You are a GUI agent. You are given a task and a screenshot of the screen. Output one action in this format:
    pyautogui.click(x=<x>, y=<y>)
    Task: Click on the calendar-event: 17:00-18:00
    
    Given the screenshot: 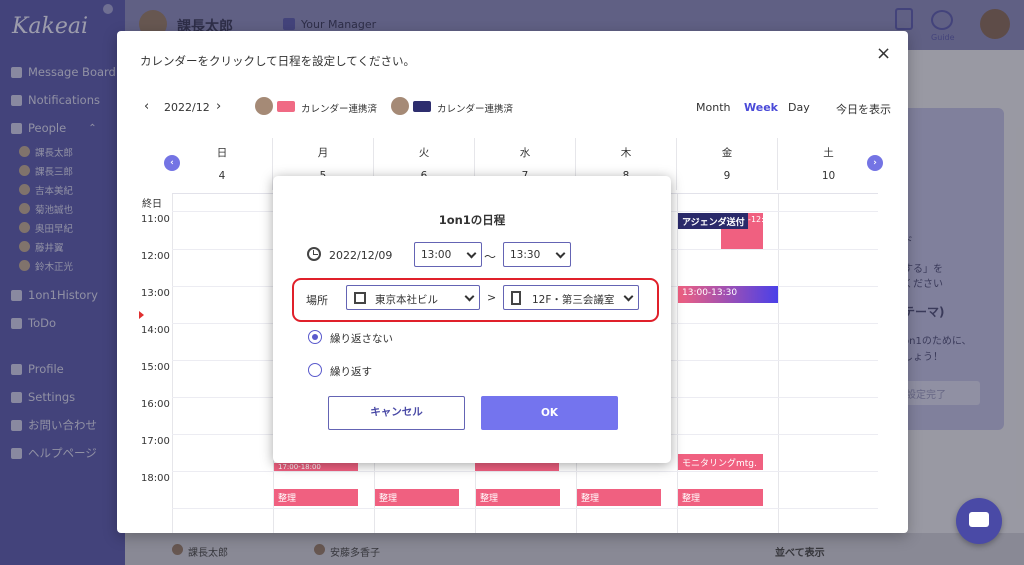 What is the action you would take?
    pyautogui.click(x=316, y=467)
    